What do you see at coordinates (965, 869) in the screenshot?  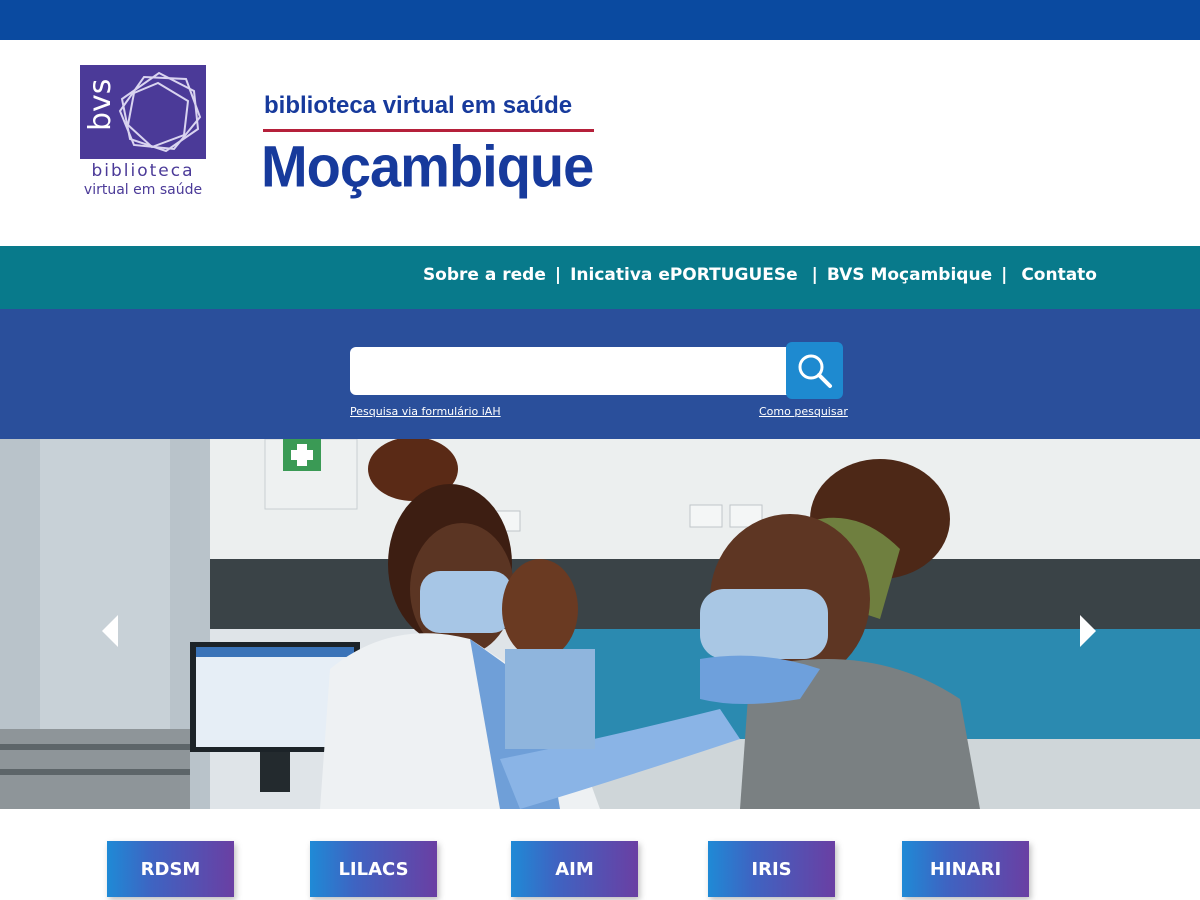 I see `card-hinari: HINARI` at bounding box center [965, 869].